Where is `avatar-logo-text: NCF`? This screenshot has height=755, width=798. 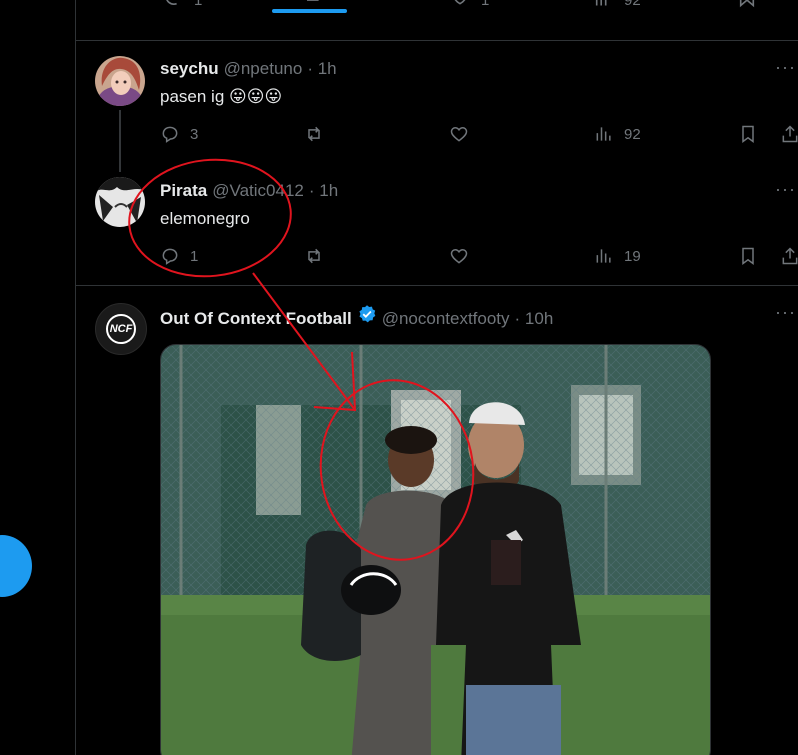 avatar-logo-text: NCF is located at coordinates (121, 329).